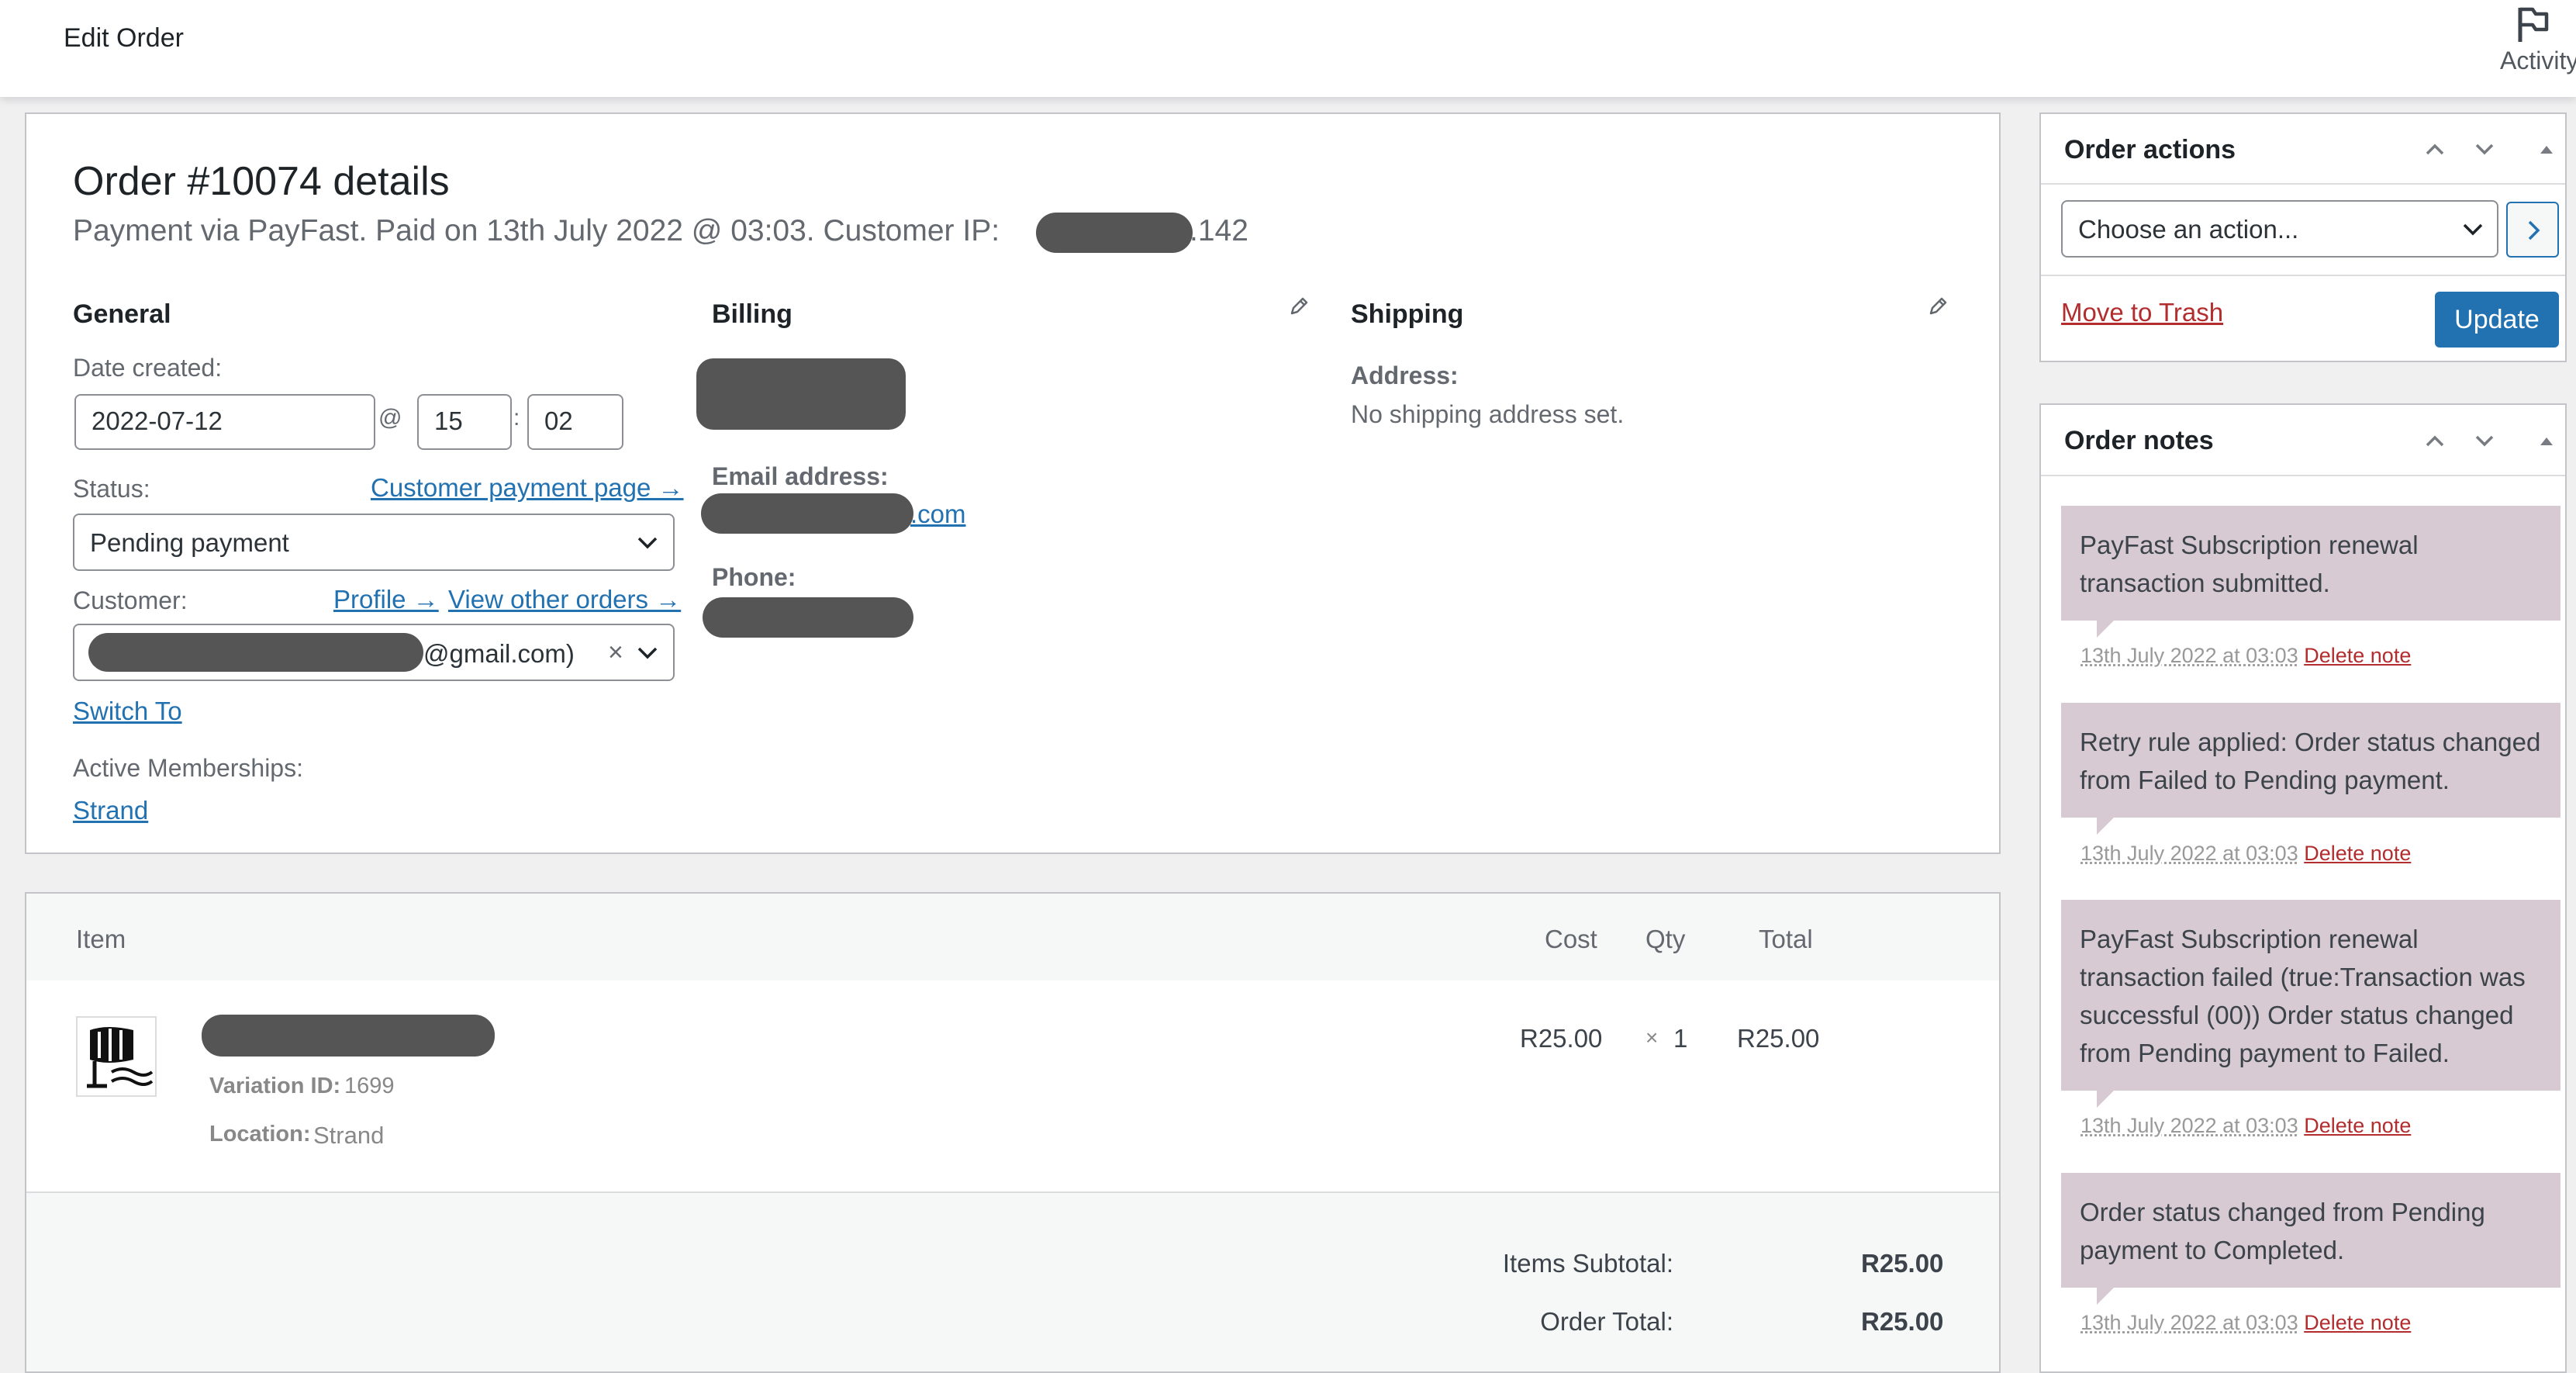 This screenshot has width=2576, height=1373. I want to click on shipping-heading: Shipping, so click(1408, 314).